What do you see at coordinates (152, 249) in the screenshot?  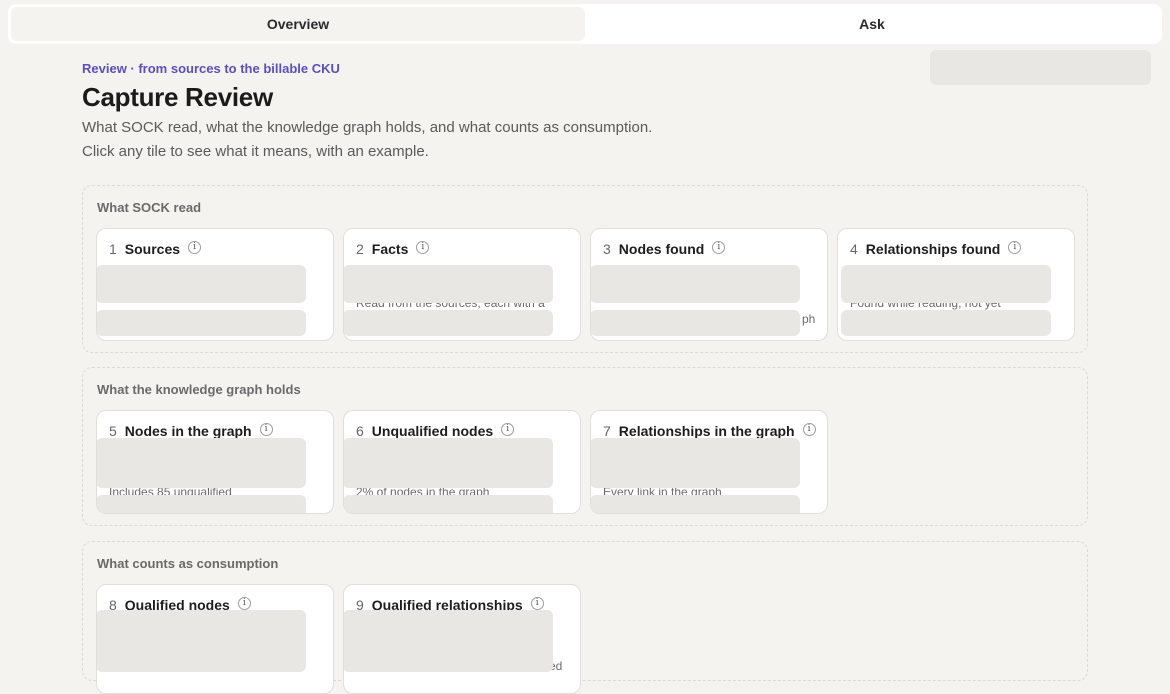 I see `tile-title: Sources` at bounding box center [152, 249].